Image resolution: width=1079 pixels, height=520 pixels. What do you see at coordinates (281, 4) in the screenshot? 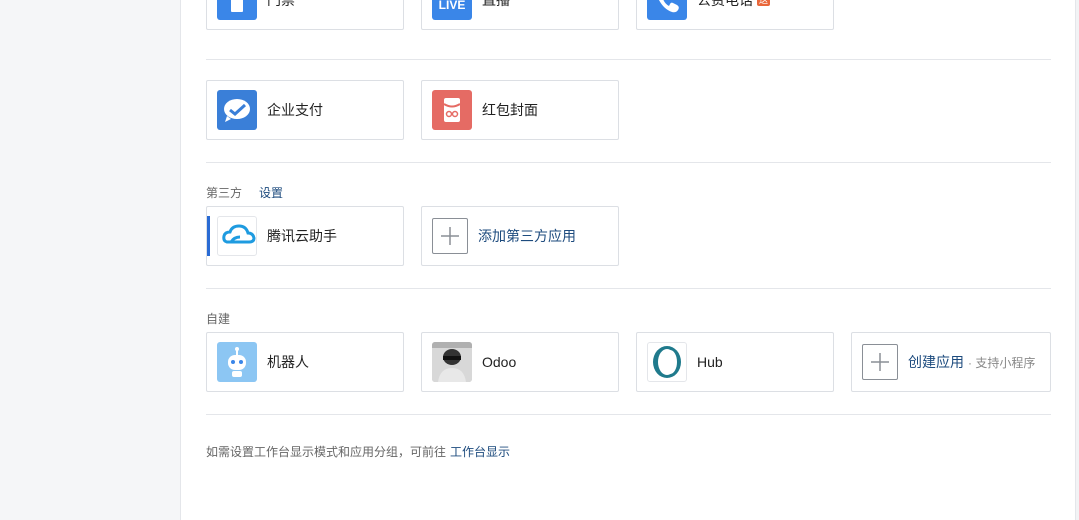
I see `app-label: 门禁` at bounding box center [281, 4].